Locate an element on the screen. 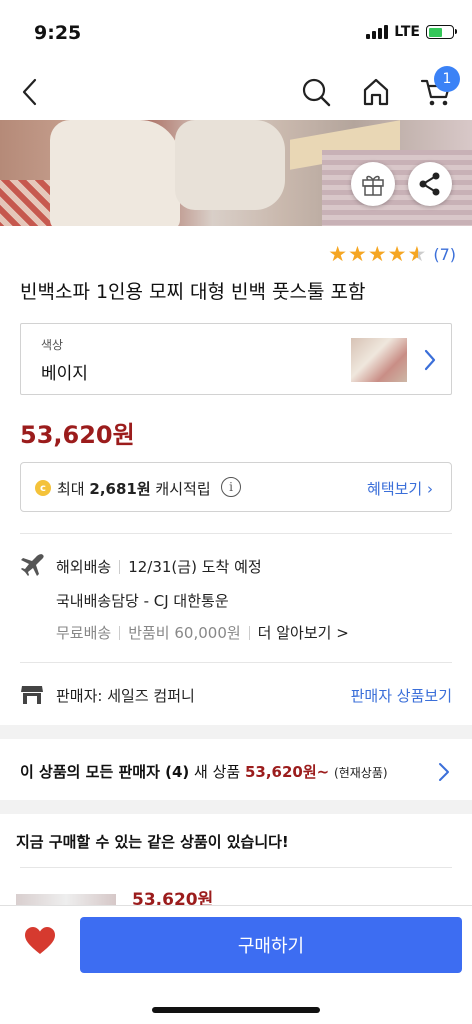 The width and height of the screenshot is (472, 1024). bottom-action-bar: 구매하기 is located at coordinates (236, 964).